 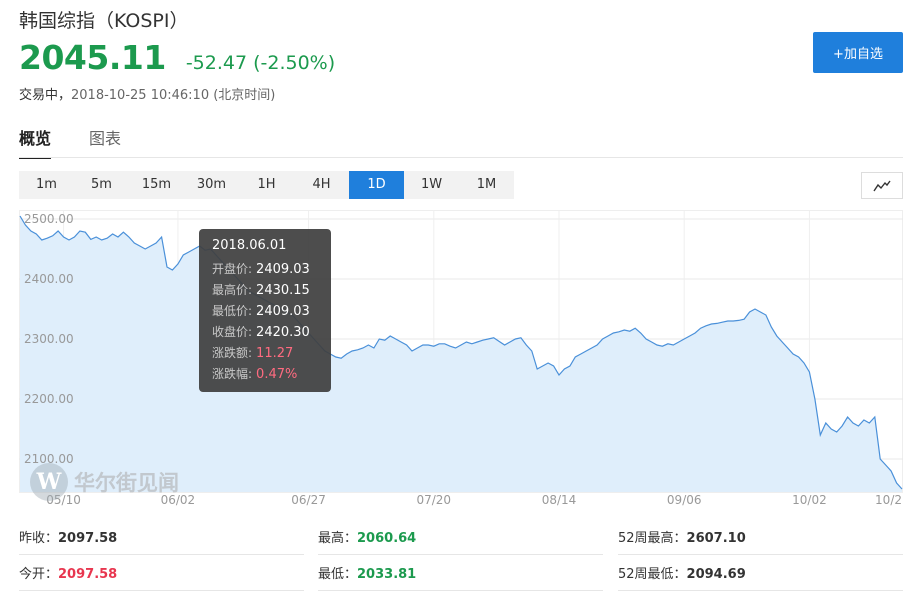 I want to click on tooltip-value: 2420.30, so click(x=283, y=332).